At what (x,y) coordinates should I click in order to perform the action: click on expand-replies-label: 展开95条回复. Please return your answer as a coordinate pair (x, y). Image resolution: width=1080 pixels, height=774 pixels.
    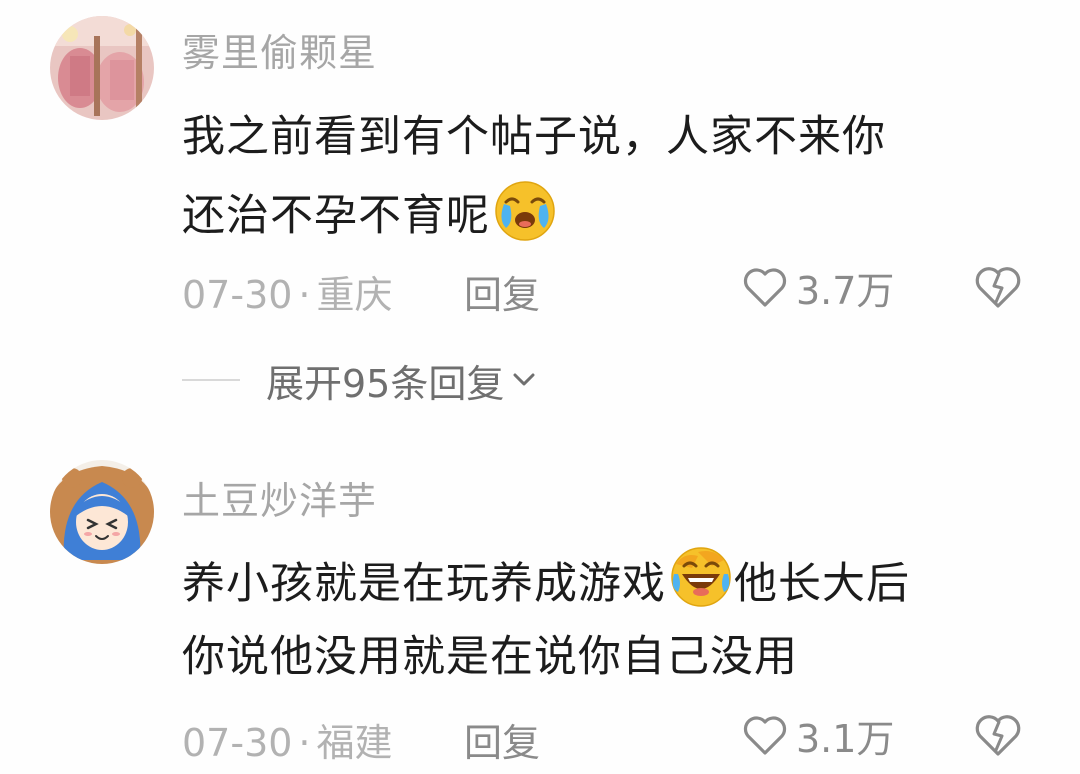
    Looking at the image, I should click on (385, 383).